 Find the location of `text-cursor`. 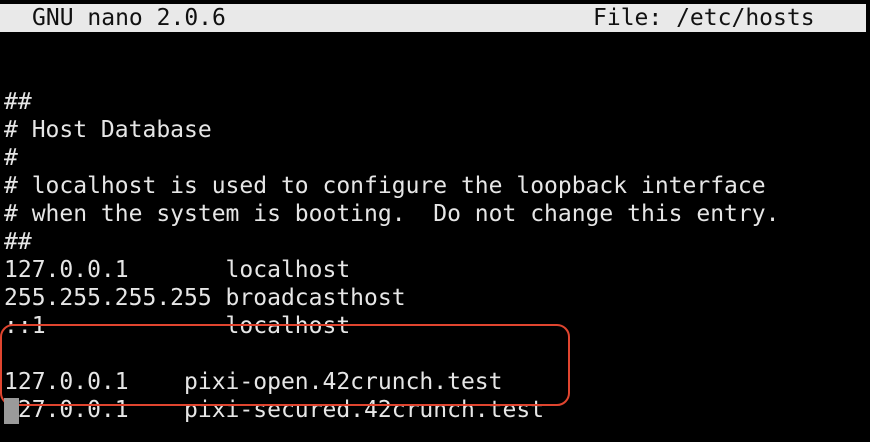

text-cursor is located at coordinates (11, 411).